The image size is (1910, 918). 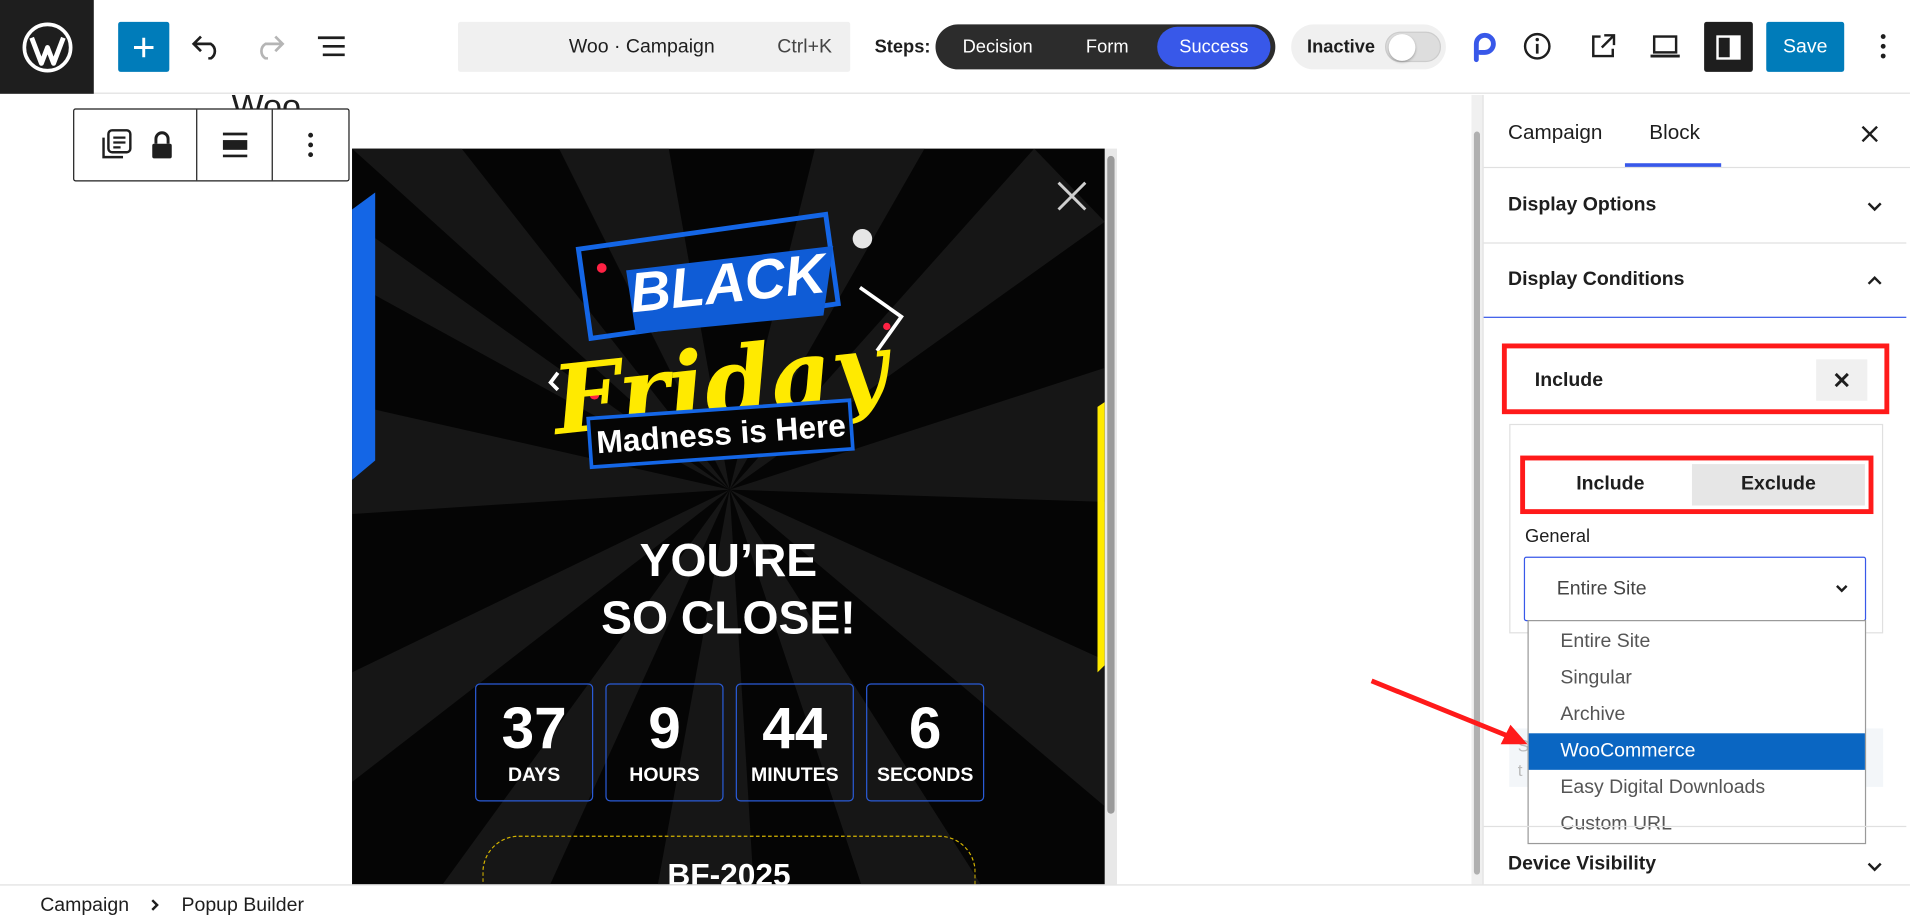 I want to click on options-menu-button, so click(x=1883, y=46).